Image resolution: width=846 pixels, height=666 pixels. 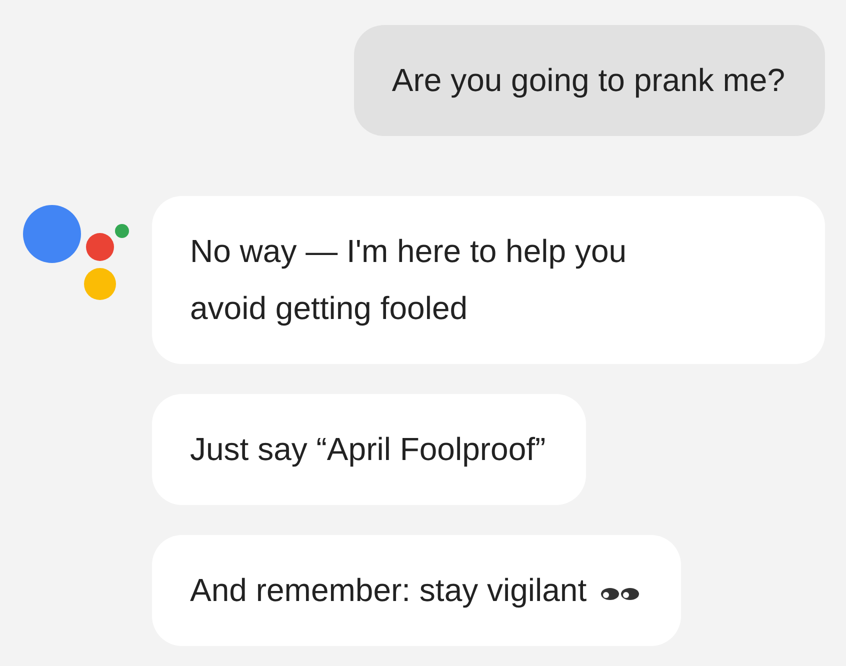 What do you see at coordinates (416, 590) in the screenshot?
I see `assistant-message: And remember: stay vigilant` at bounding box center [416, 590].